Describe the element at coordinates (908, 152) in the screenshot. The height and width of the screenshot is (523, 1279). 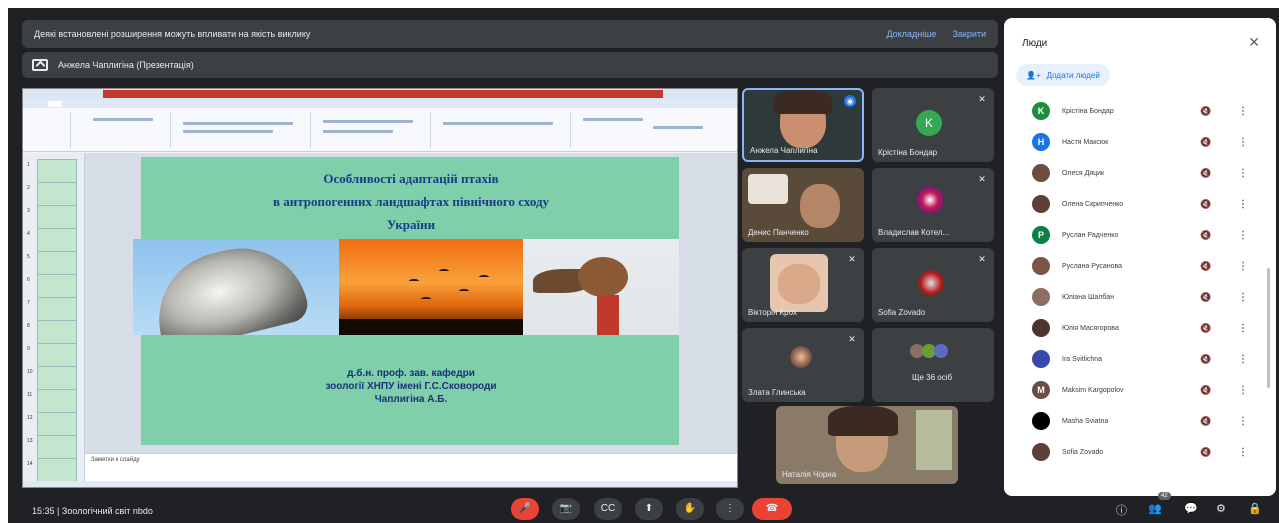
I see `tile-name: Крістіна Бондар` at that location.